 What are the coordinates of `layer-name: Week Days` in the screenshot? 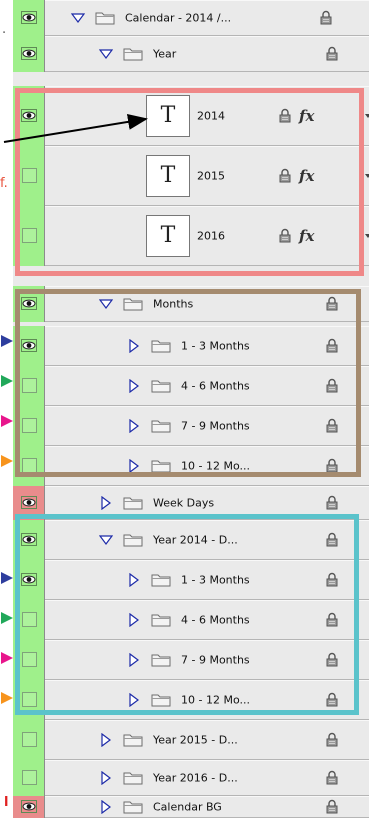 It's located at (183, 503).